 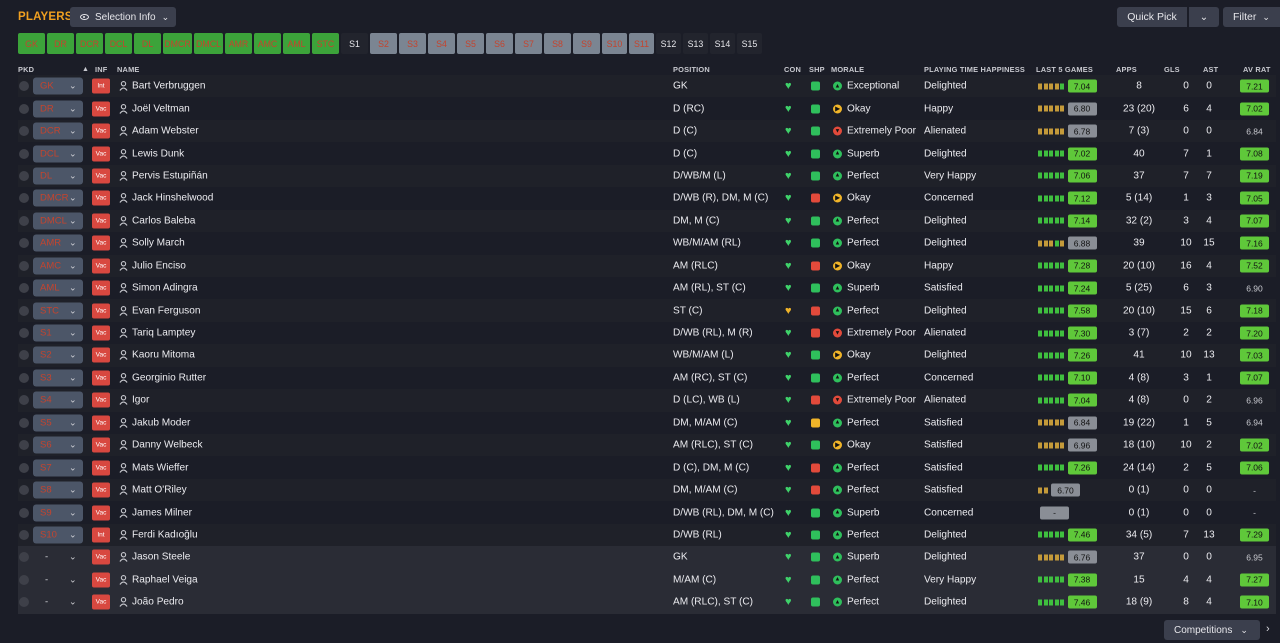 What do you see at coordinates (1064, 70) in the screenshot?
I see `col-last5: LAST 5 GAMES` at bounding box center [1064, 70].